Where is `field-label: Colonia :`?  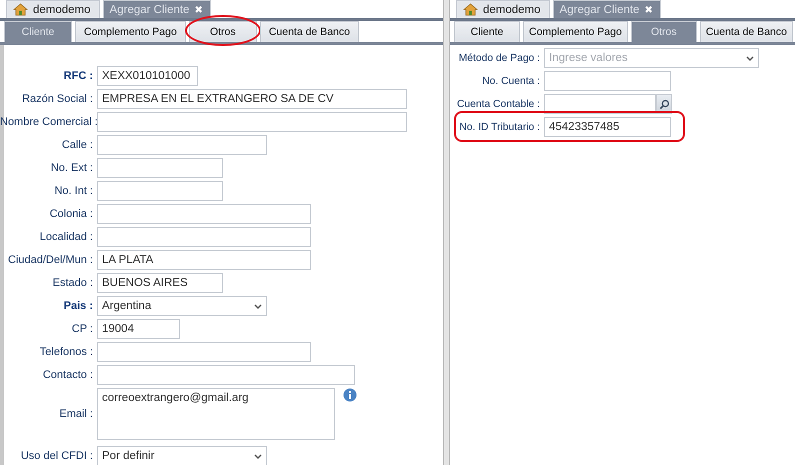
field-label: Colonia : is located at coordinates (70, 214).